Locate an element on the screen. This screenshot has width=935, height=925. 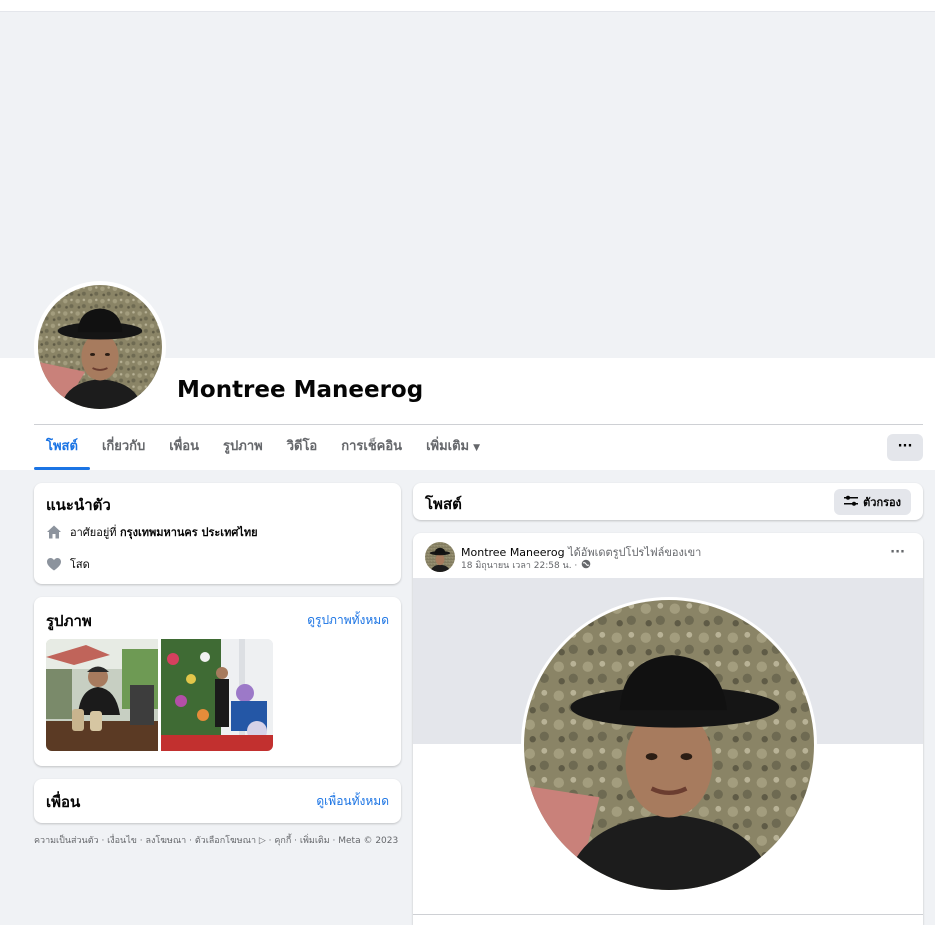
relationship-status: โสด is located at coordinates (80, 564).